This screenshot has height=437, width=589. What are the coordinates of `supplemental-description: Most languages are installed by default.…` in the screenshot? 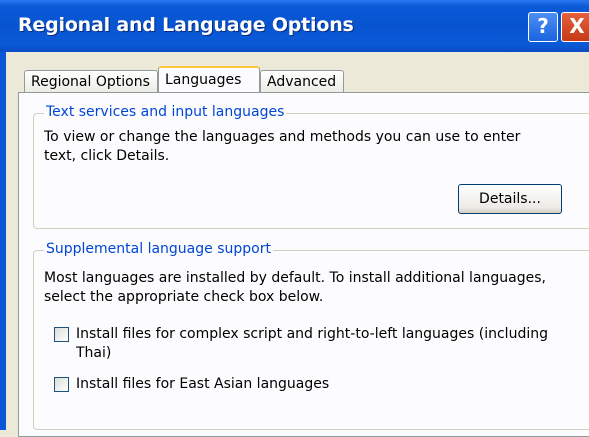 It's located at (295, 287).